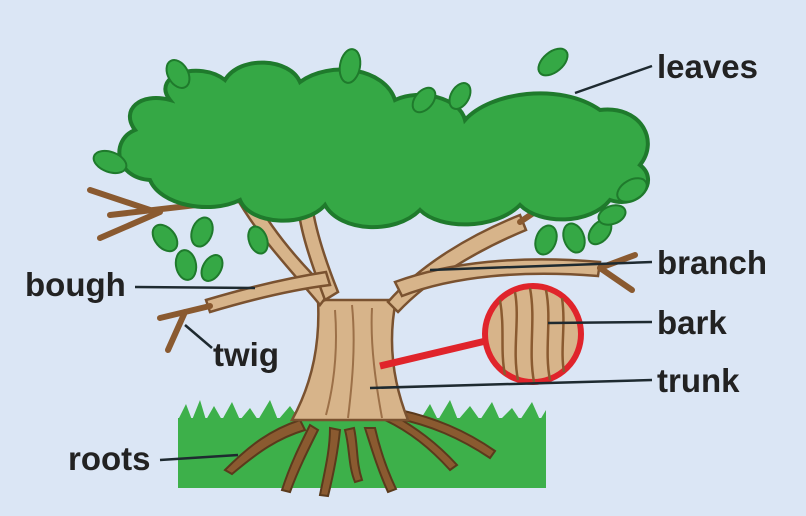  Describe the element at coordinates (198, 336) in the screenshot. I see `leader-line-twig` at that location.